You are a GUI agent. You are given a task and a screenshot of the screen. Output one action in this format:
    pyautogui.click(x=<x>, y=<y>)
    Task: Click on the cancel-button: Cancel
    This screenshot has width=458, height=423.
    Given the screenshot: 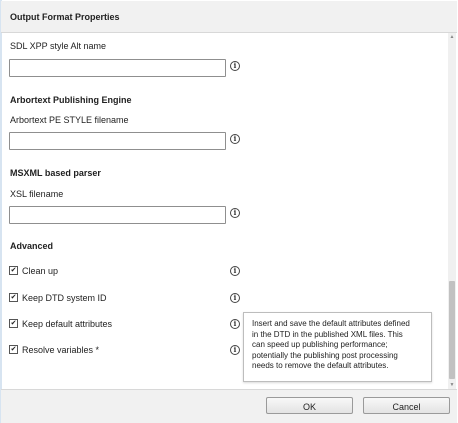 What is the action you would take?
    pyautogui.click(x=406, y=405)
    